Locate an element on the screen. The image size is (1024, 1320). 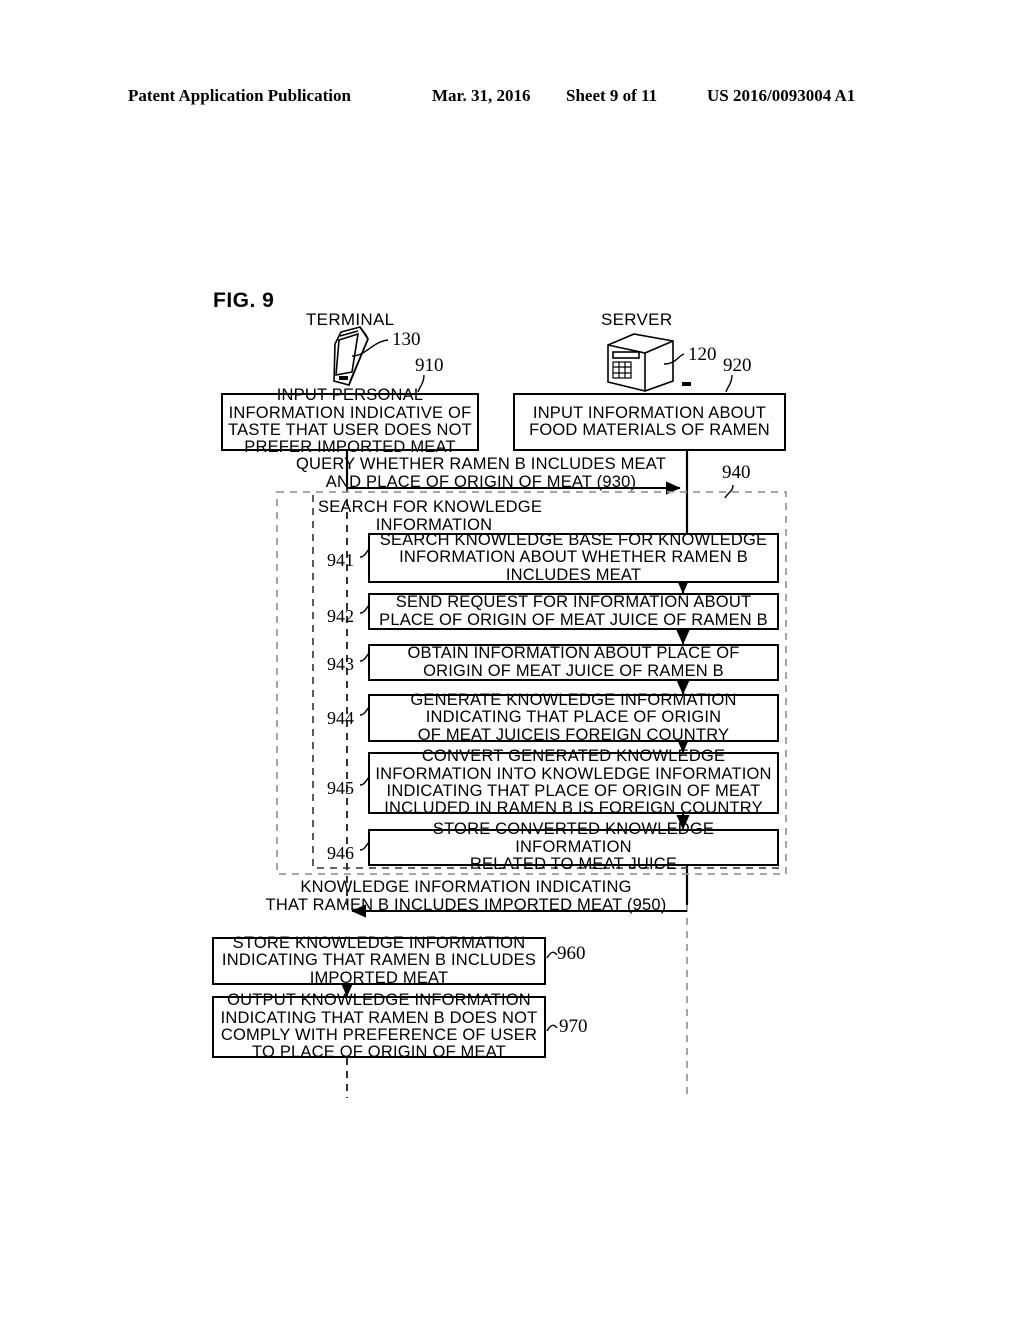
reference-numeral-120: 120 is located at coordinates (702, 354).